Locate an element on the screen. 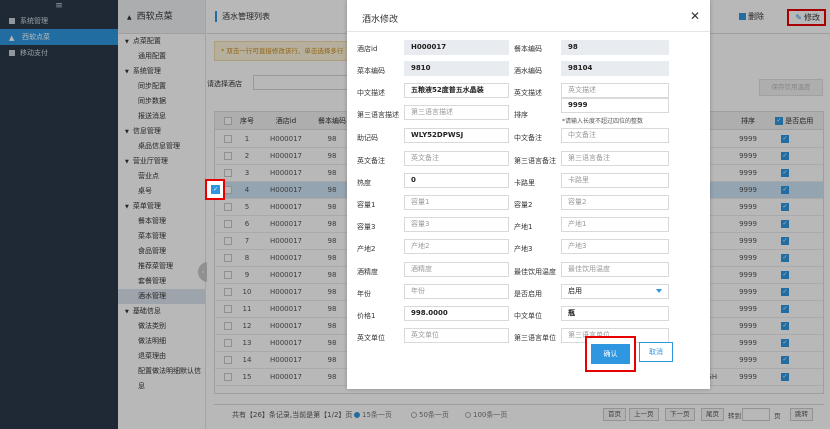  sort-label: 排序 is located at coordinates (521, 115).